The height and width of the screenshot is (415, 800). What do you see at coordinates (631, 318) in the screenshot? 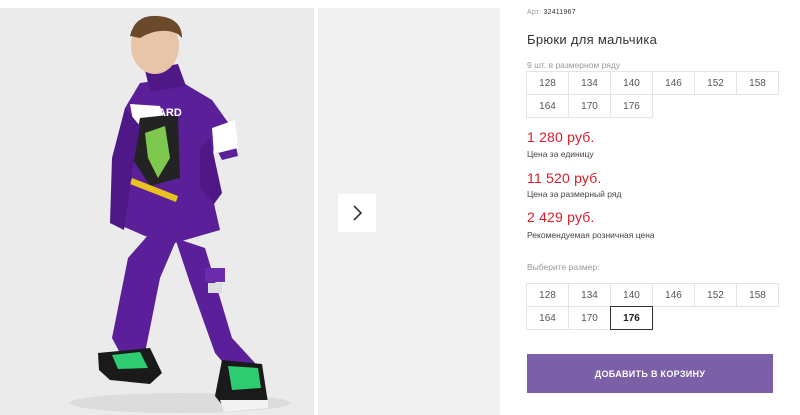
I see `size-option-selected: 176` at bounding box center [631, 318].